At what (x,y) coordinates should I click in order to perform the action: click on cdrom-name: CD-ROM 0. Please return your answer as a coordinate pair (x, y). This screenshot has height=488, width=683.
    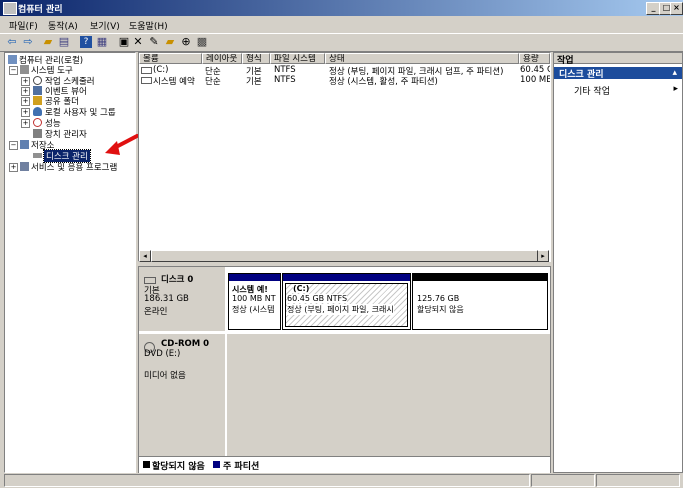
    Looking at the image, I should click on (185, 344).